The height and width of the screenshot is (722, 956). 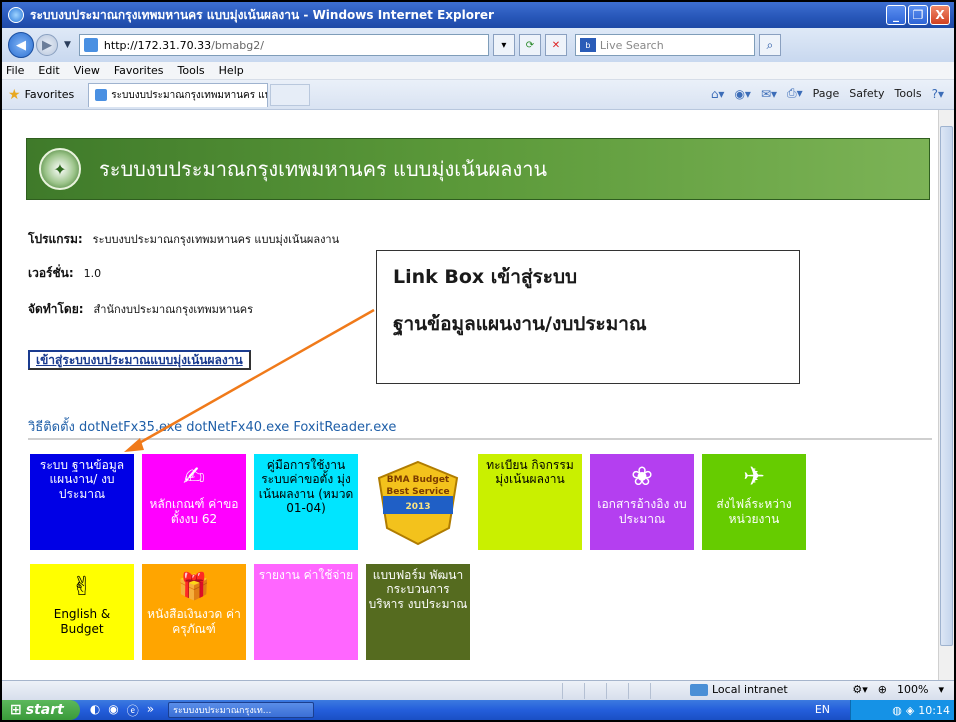 I want to click on new-tab-button, so click(x=290, y=94).